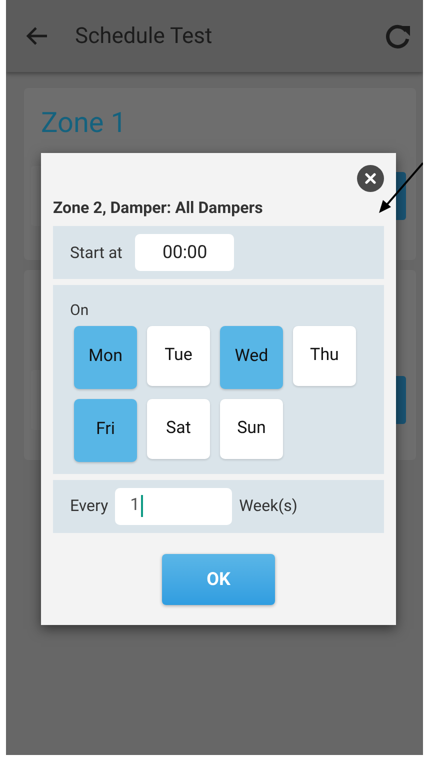 Image resolution: width=429 pixels, height=761 pixels. I want to click on start-time-field: 00:00, so click(184, 252).